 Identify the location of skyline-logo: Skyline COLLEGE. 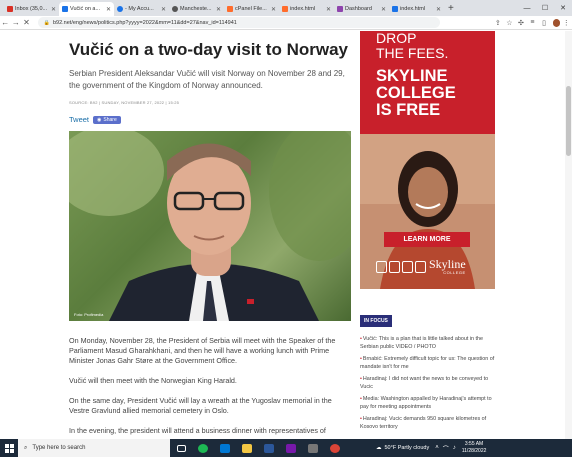
(421, 266).